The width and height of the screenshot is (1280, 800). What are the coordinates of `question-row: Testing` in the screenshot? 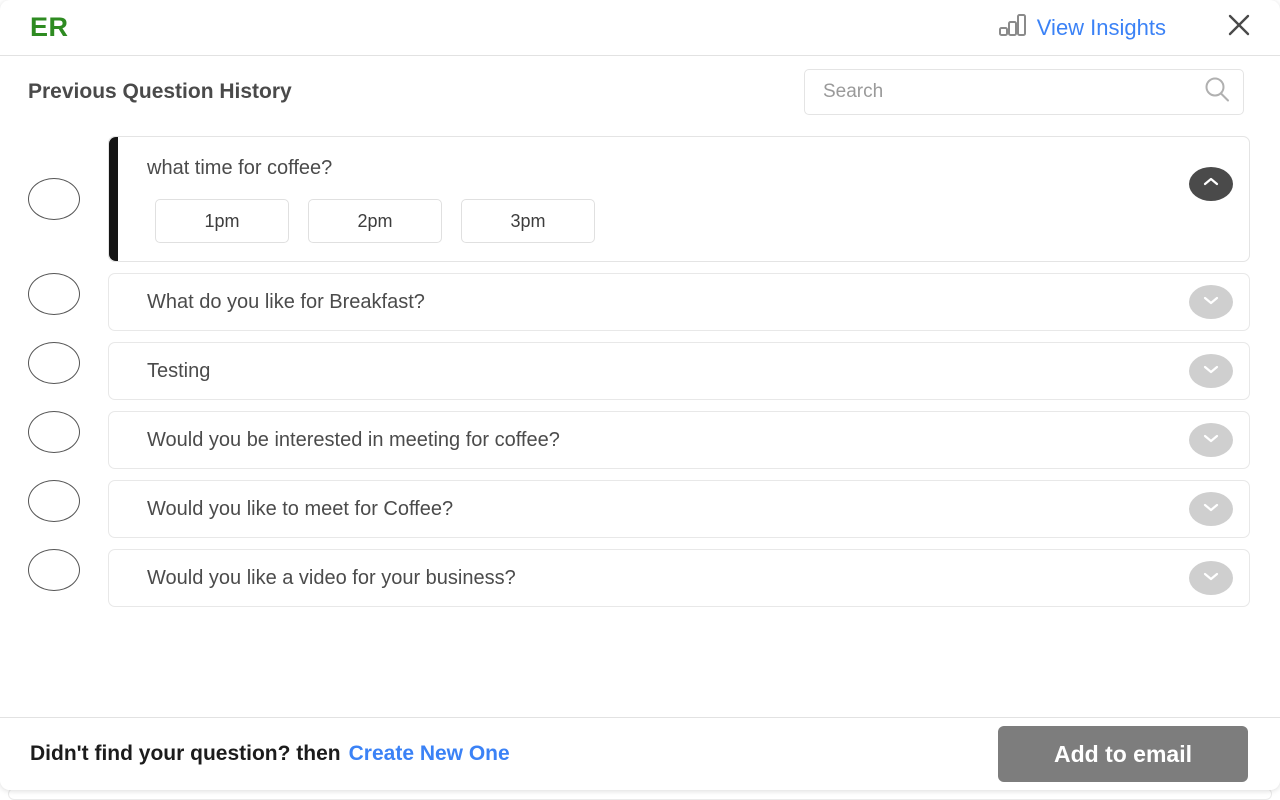 It's located at (640, 371).